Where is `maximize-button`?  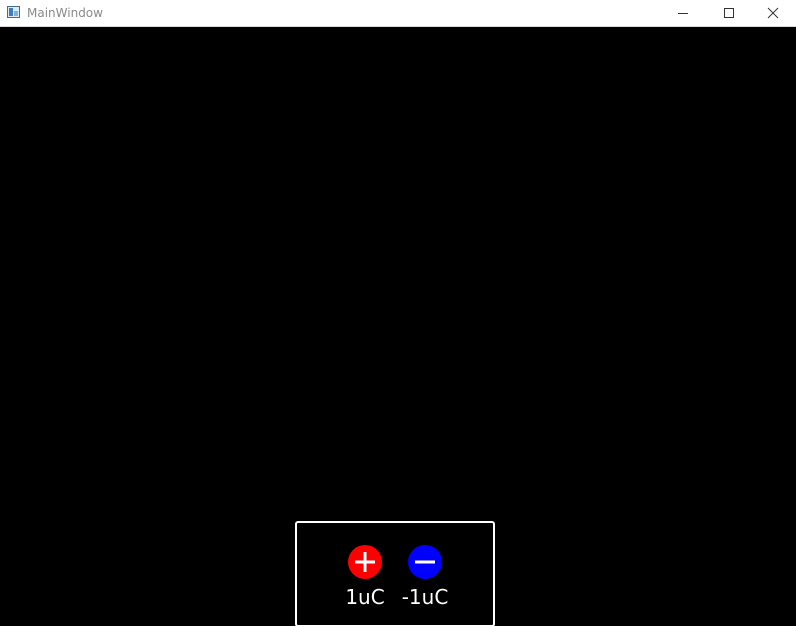 maximize-button is located at coordinates (729, 13).